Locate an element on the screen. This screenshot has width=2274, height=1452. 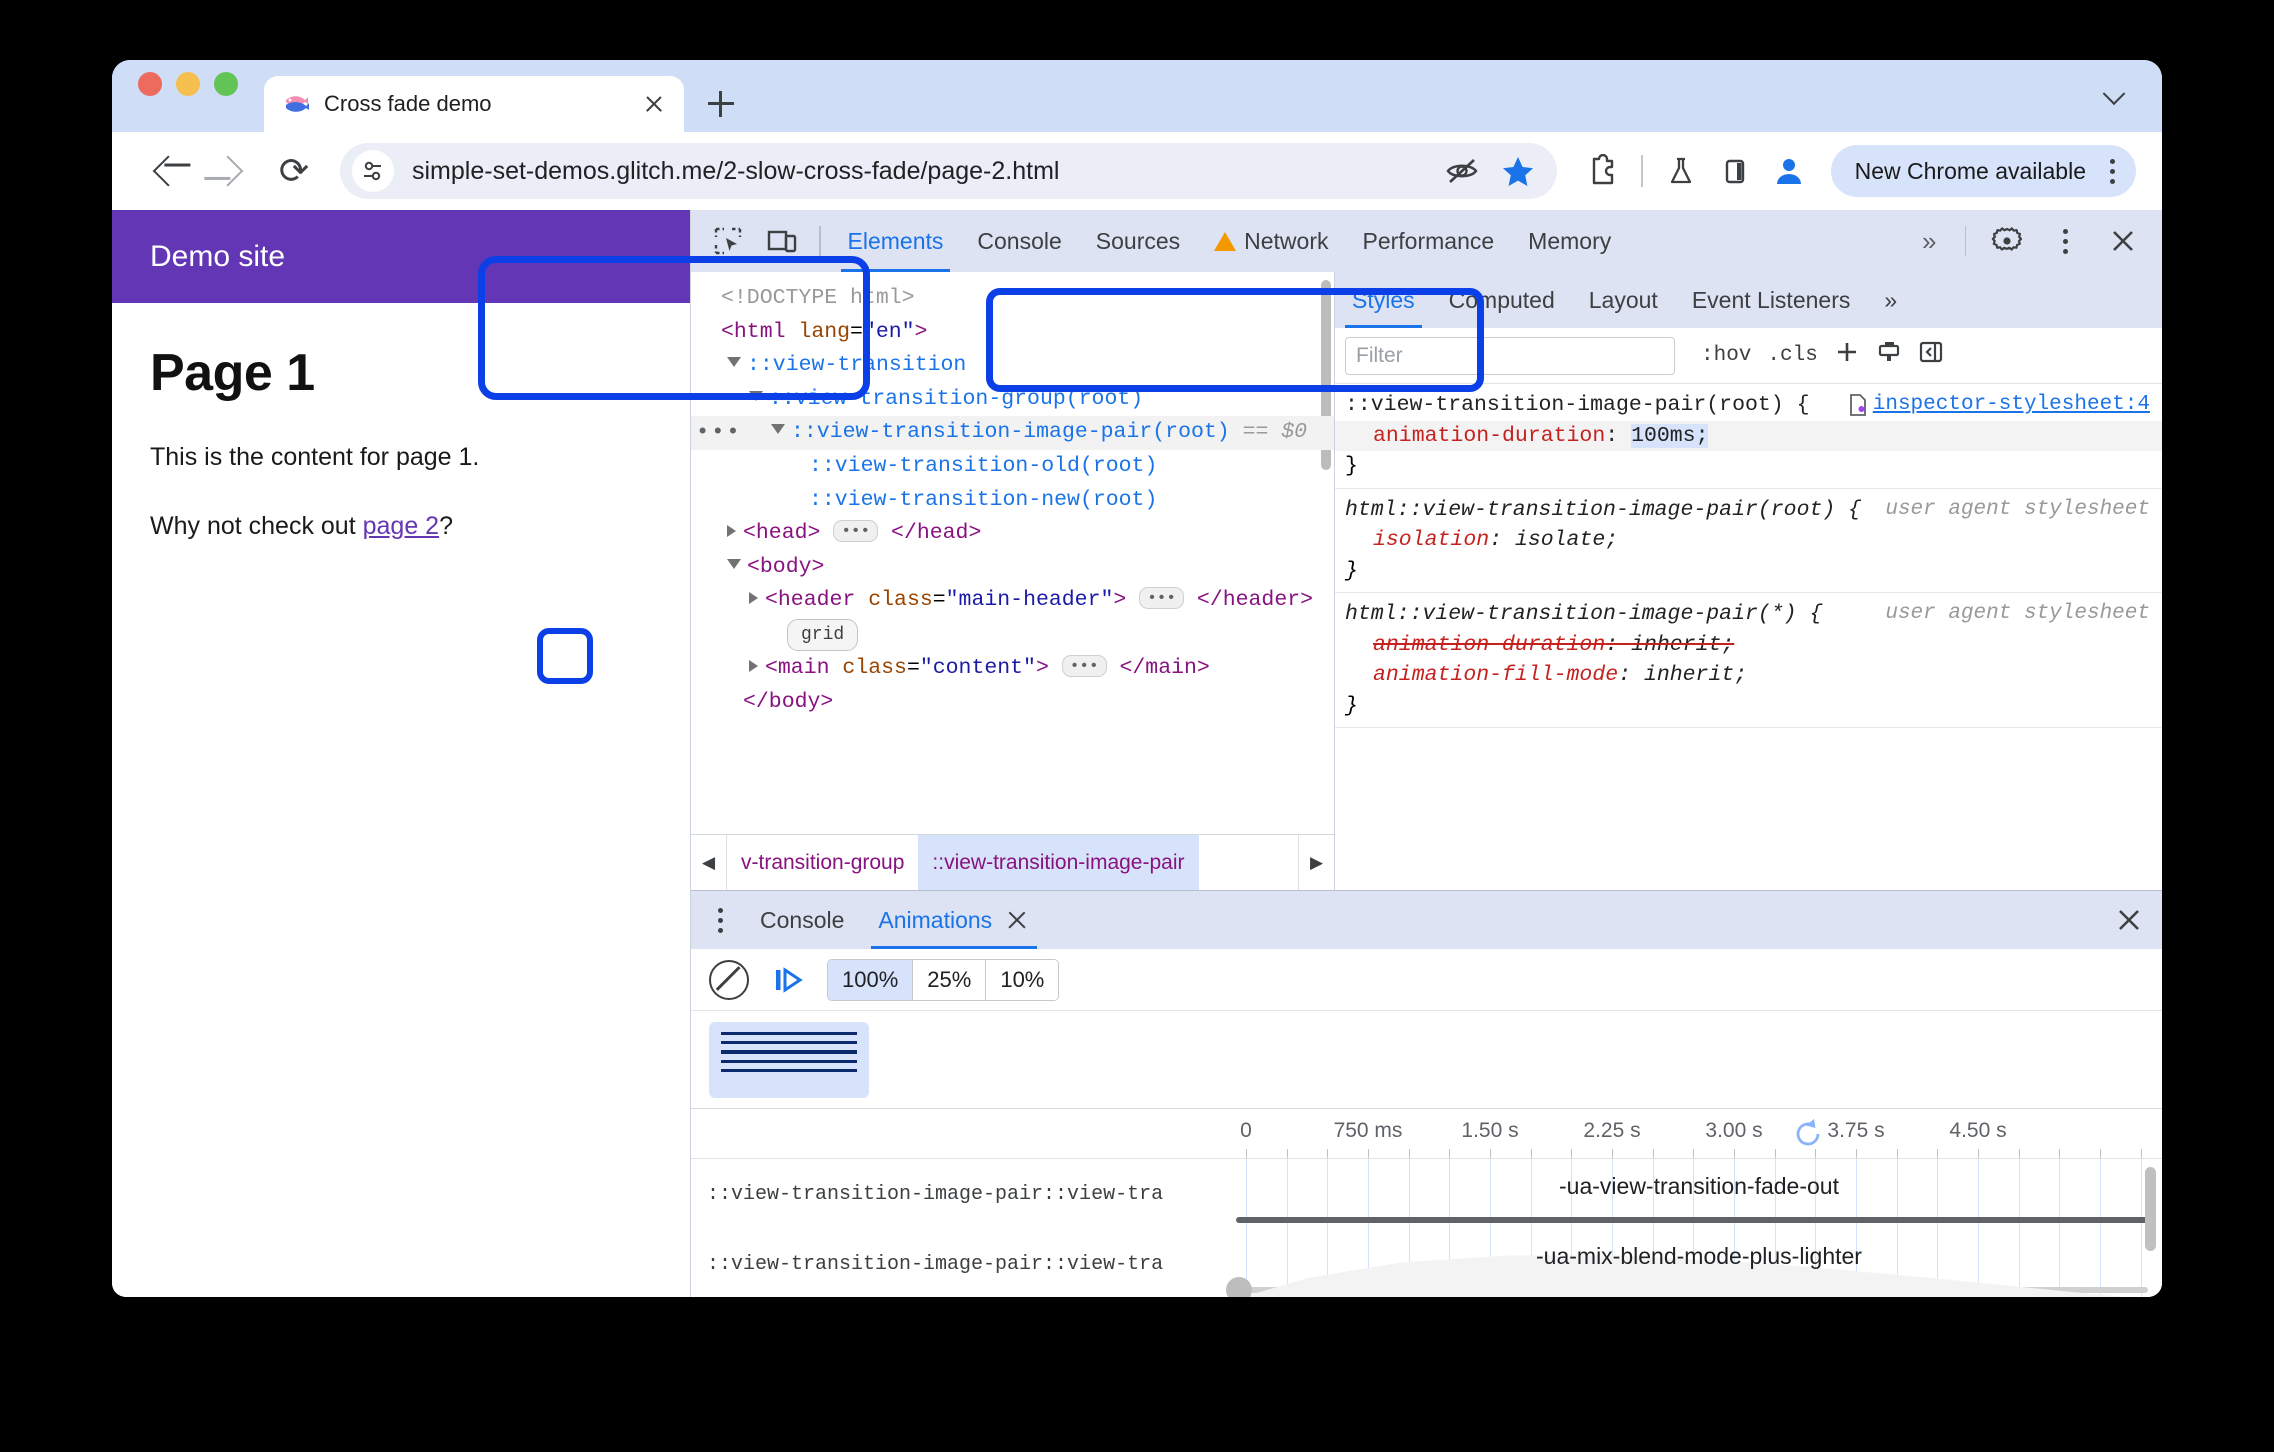
dom-tree-node: ::view-transition-old(root) is located at coordinates (1012, 467).